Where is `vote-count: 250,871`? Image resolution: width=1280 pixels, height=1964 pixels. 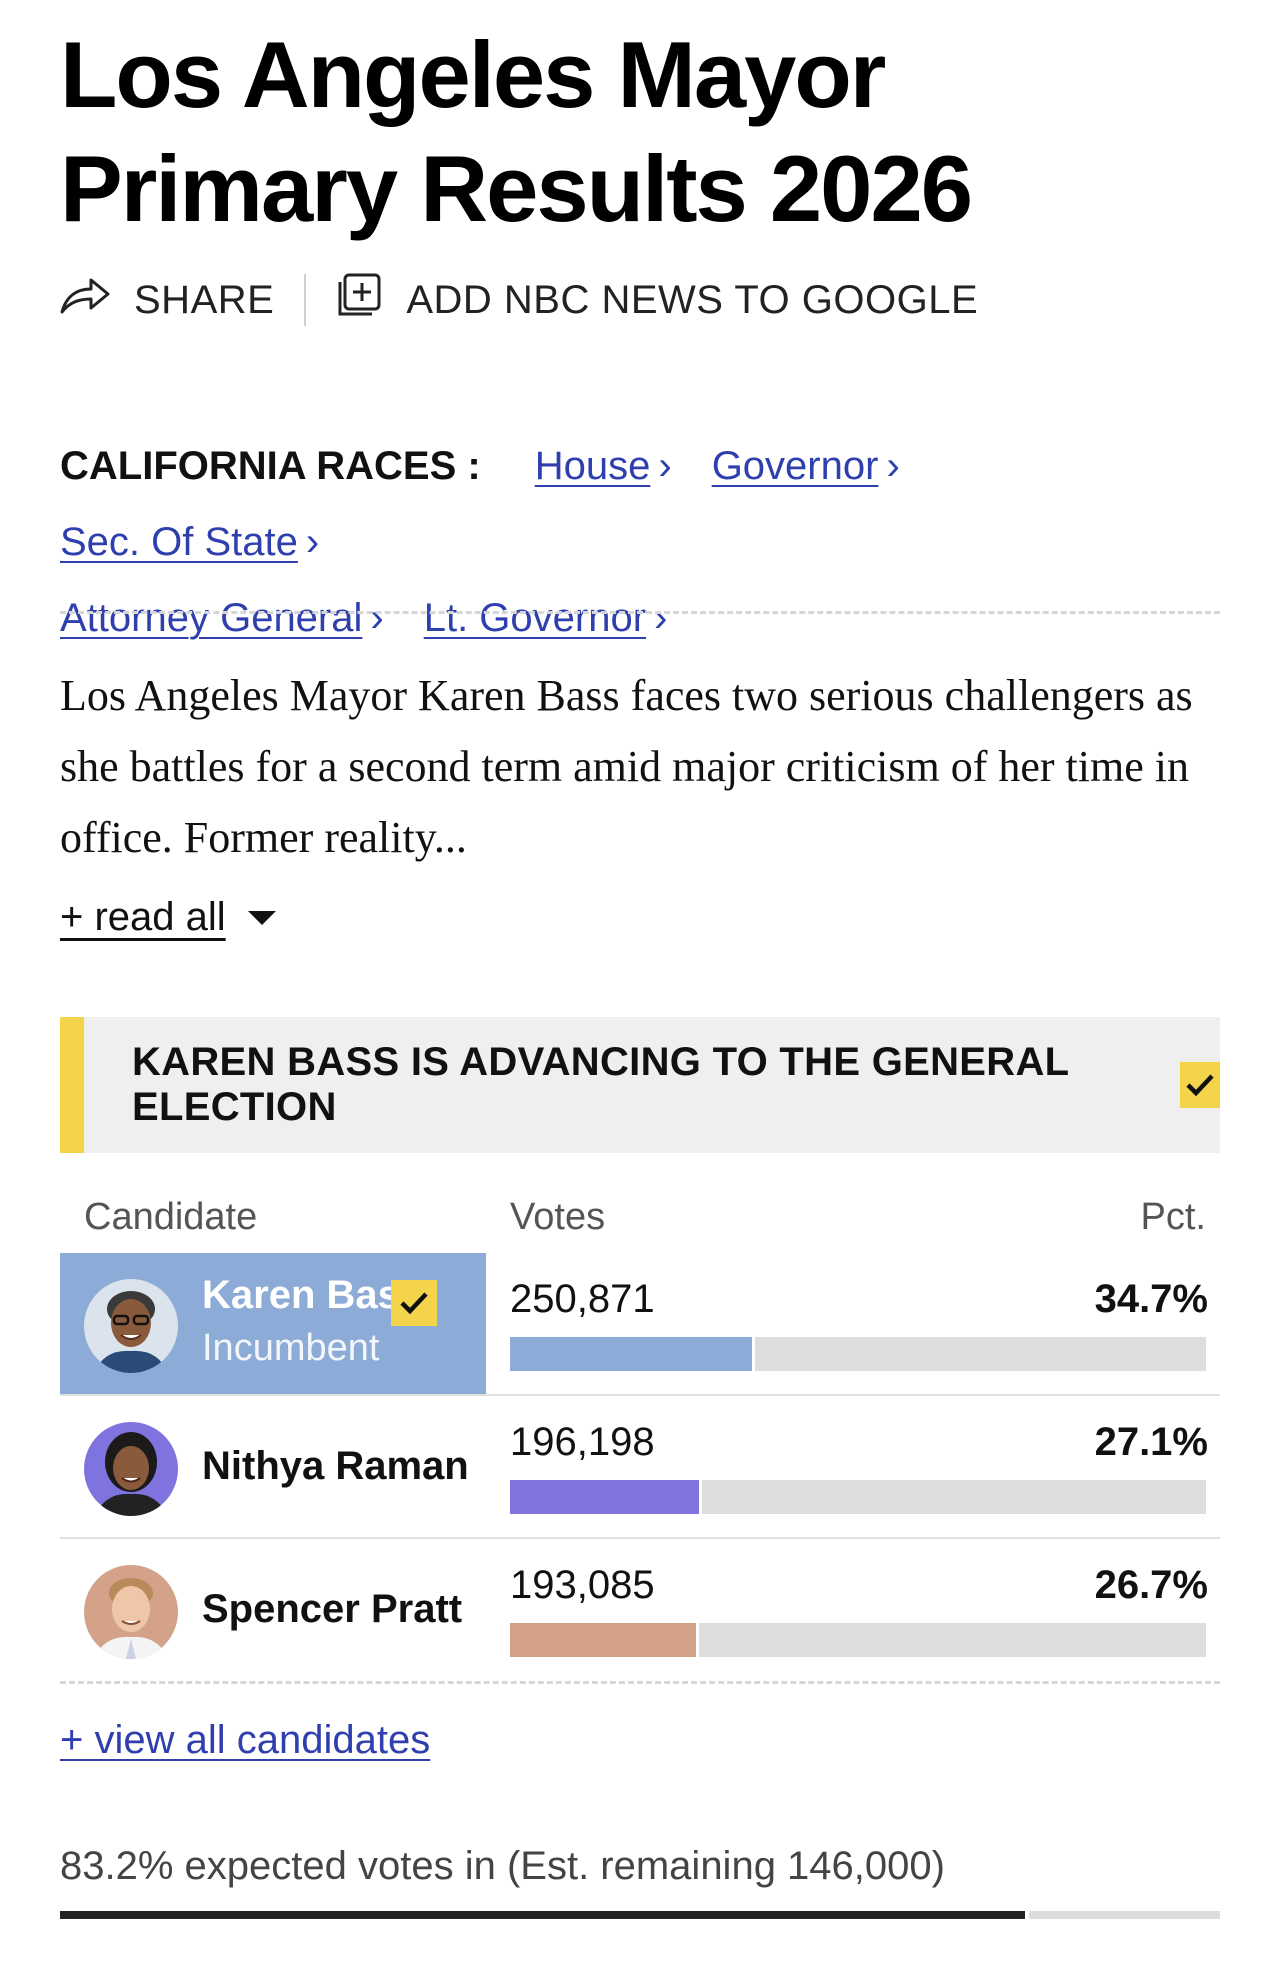
vote-count: 250,871 is located at coordinates (582, 1299).